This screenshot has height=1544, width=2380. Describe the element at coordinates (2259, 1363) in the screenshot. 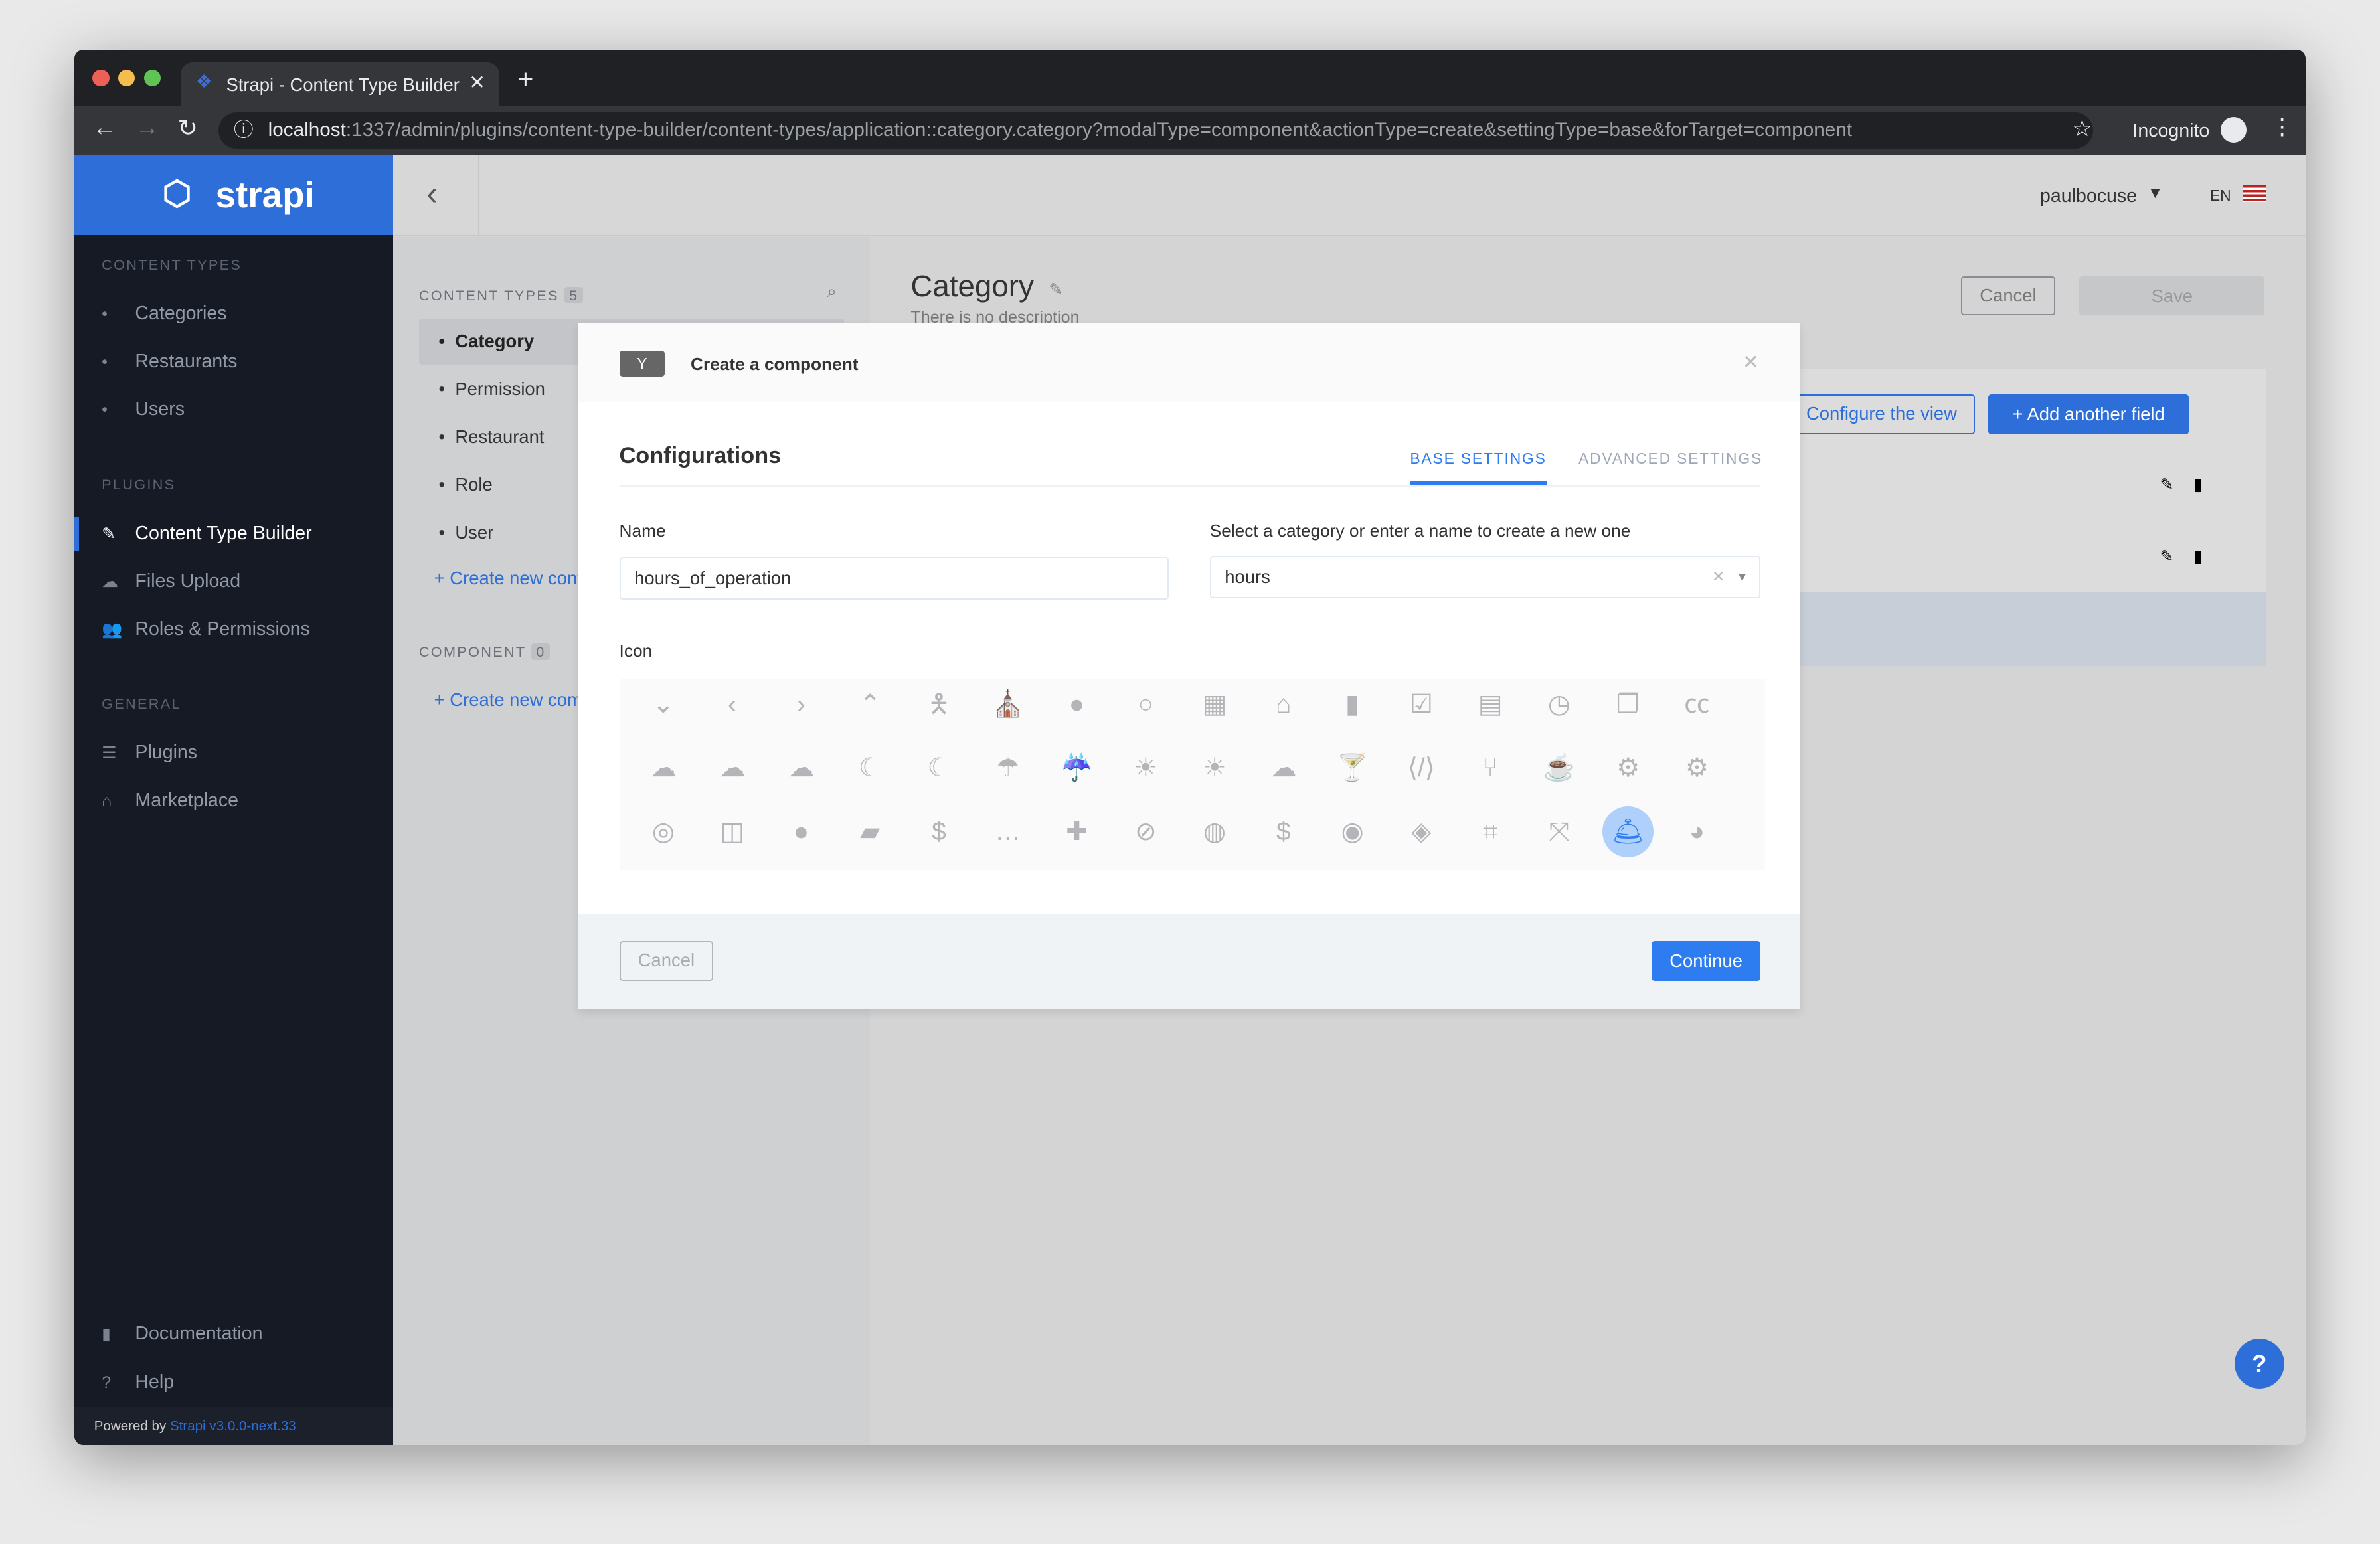

I see `help-button: ?` at that location.